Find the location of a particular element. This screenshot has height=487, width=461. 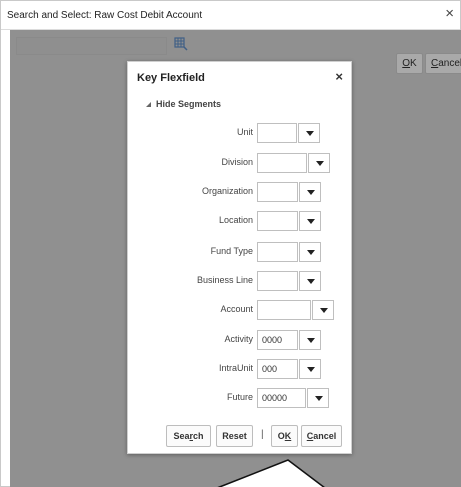

segment-label: Future is located at coordinates (239, 397).